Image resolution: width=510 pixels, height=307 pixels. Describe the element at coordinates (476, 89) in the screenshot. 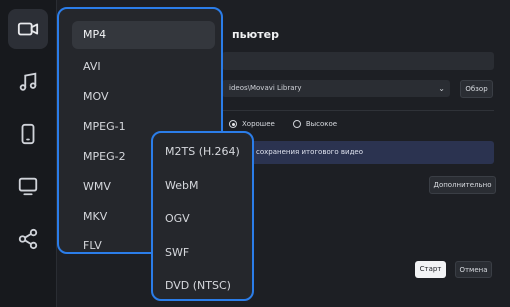

I see `browse-button: Обзор` at that location.